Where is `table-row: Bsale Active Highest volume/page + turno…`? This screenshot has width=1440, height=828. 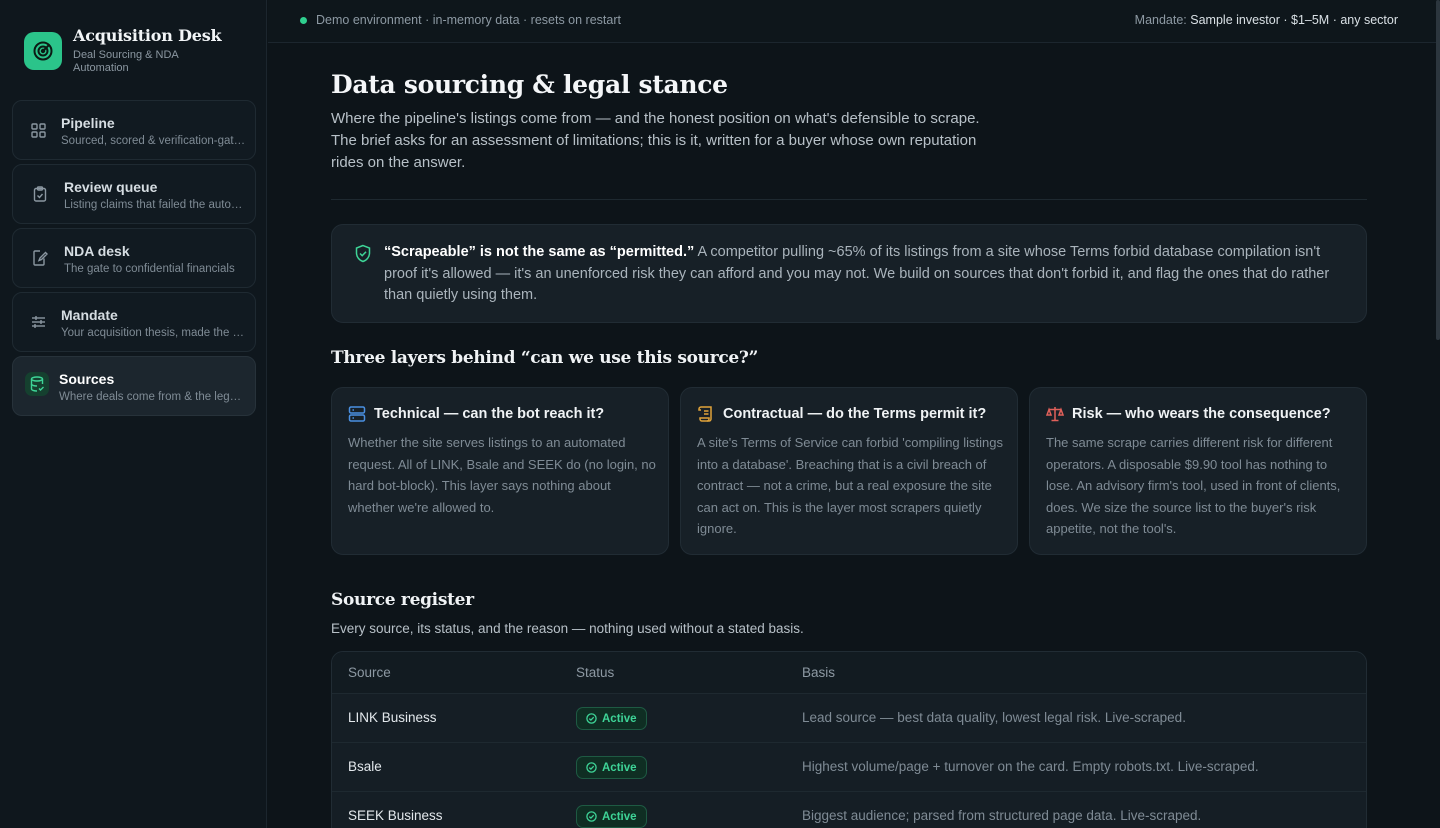 table-row: Bsale Active Highest volume/page + turno… is located at coordinates (849, 767).